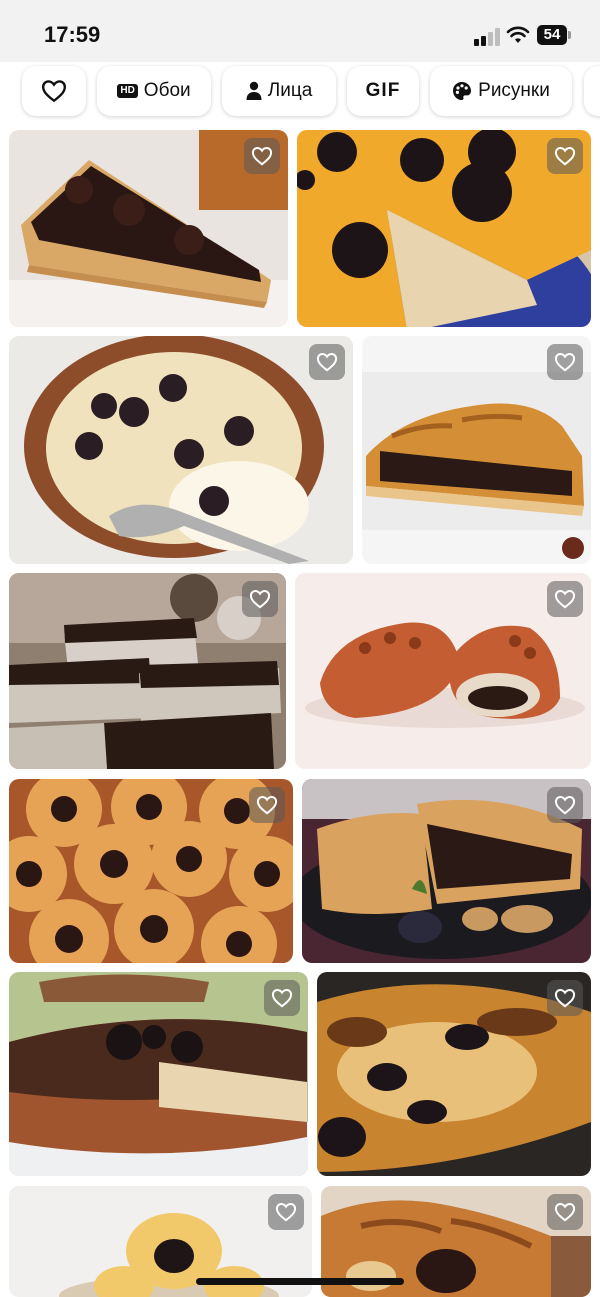 Image resolution: width=600 pixels, height=1297 pixels. Describe the element at coordinates (290, 90) in the screenshot. I see `faces-chip-label: Лица` at that location.